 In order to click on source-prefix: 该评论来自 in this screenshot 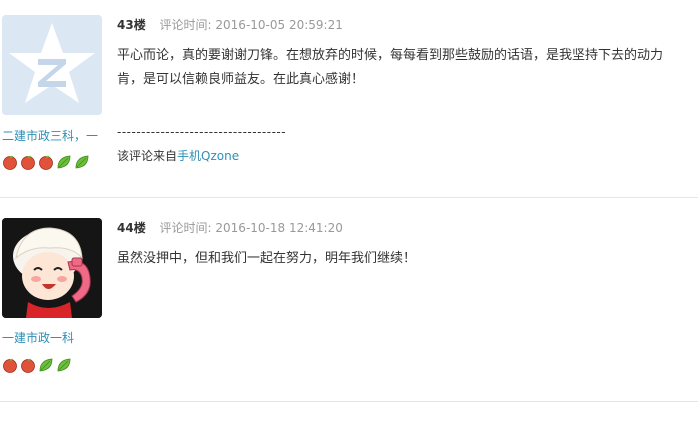, I will do `click(147, 156)`.